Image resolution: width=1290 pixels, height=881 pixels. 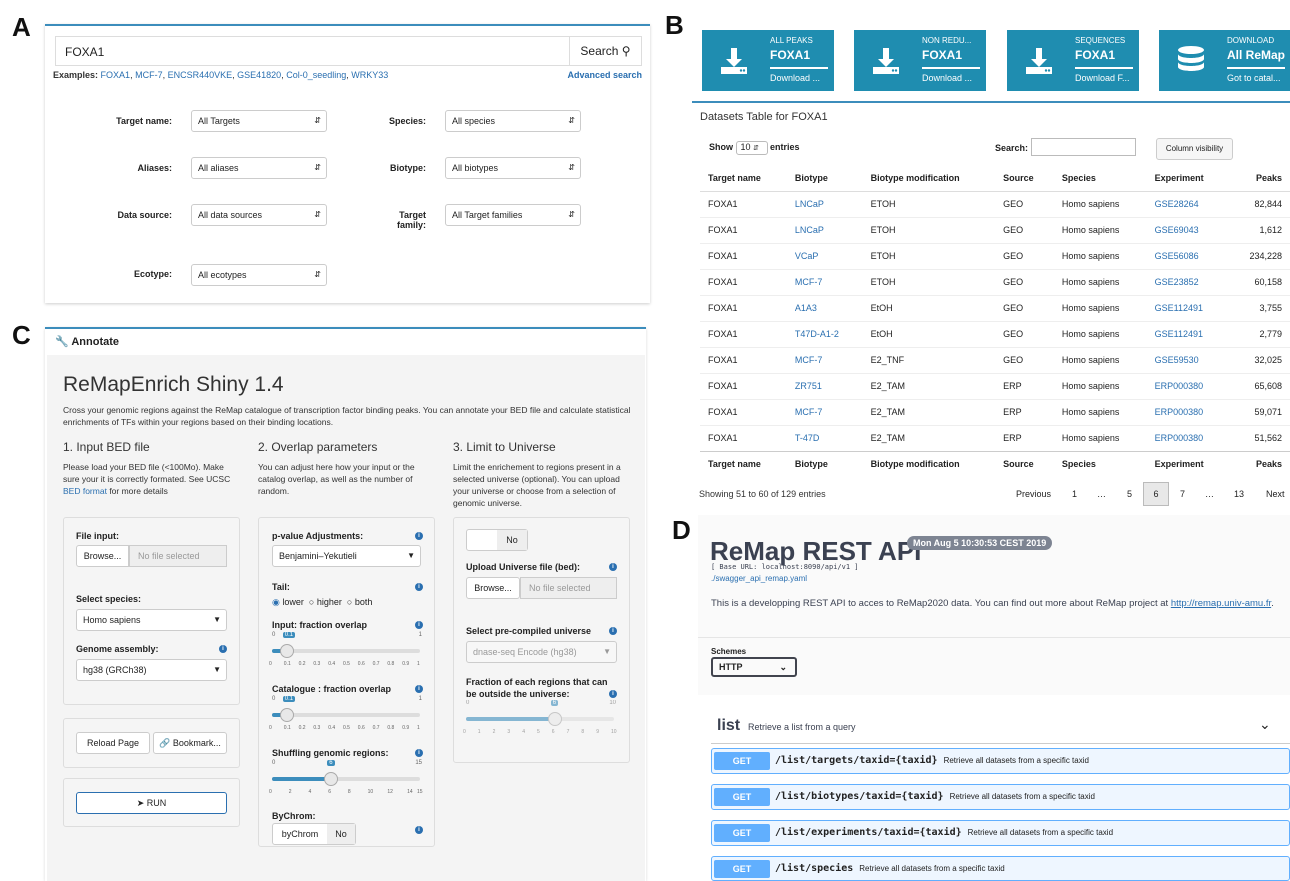 I want to click on chevron-down-icon: ⌄, so click(x=1265, y=724).